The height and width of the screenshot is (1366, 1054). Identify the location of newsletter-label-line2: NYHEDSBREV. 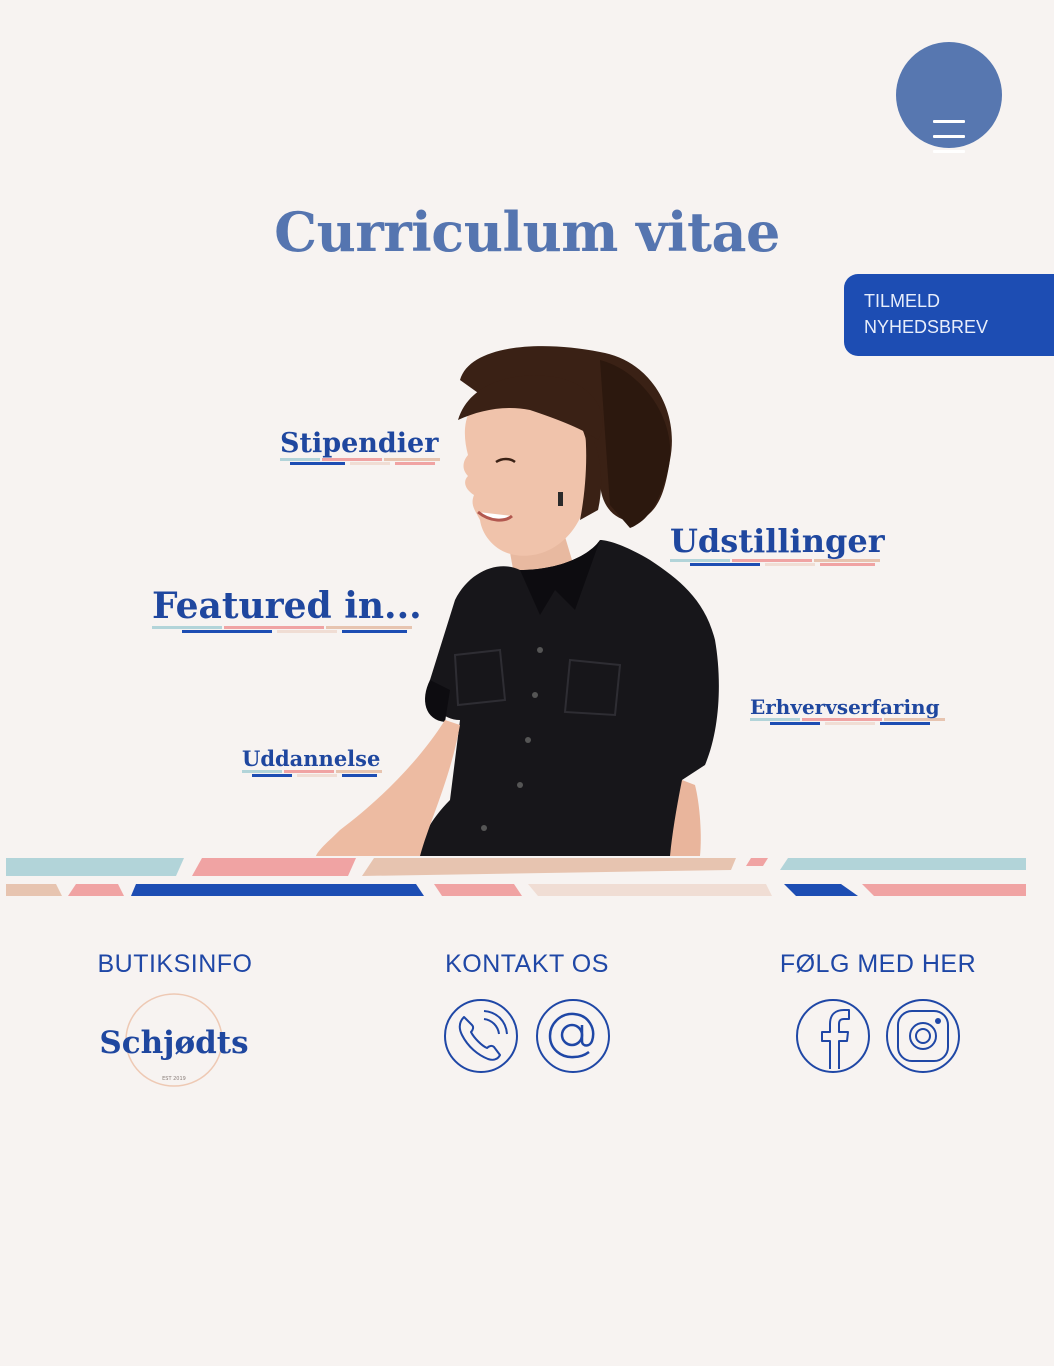
(926, 327).